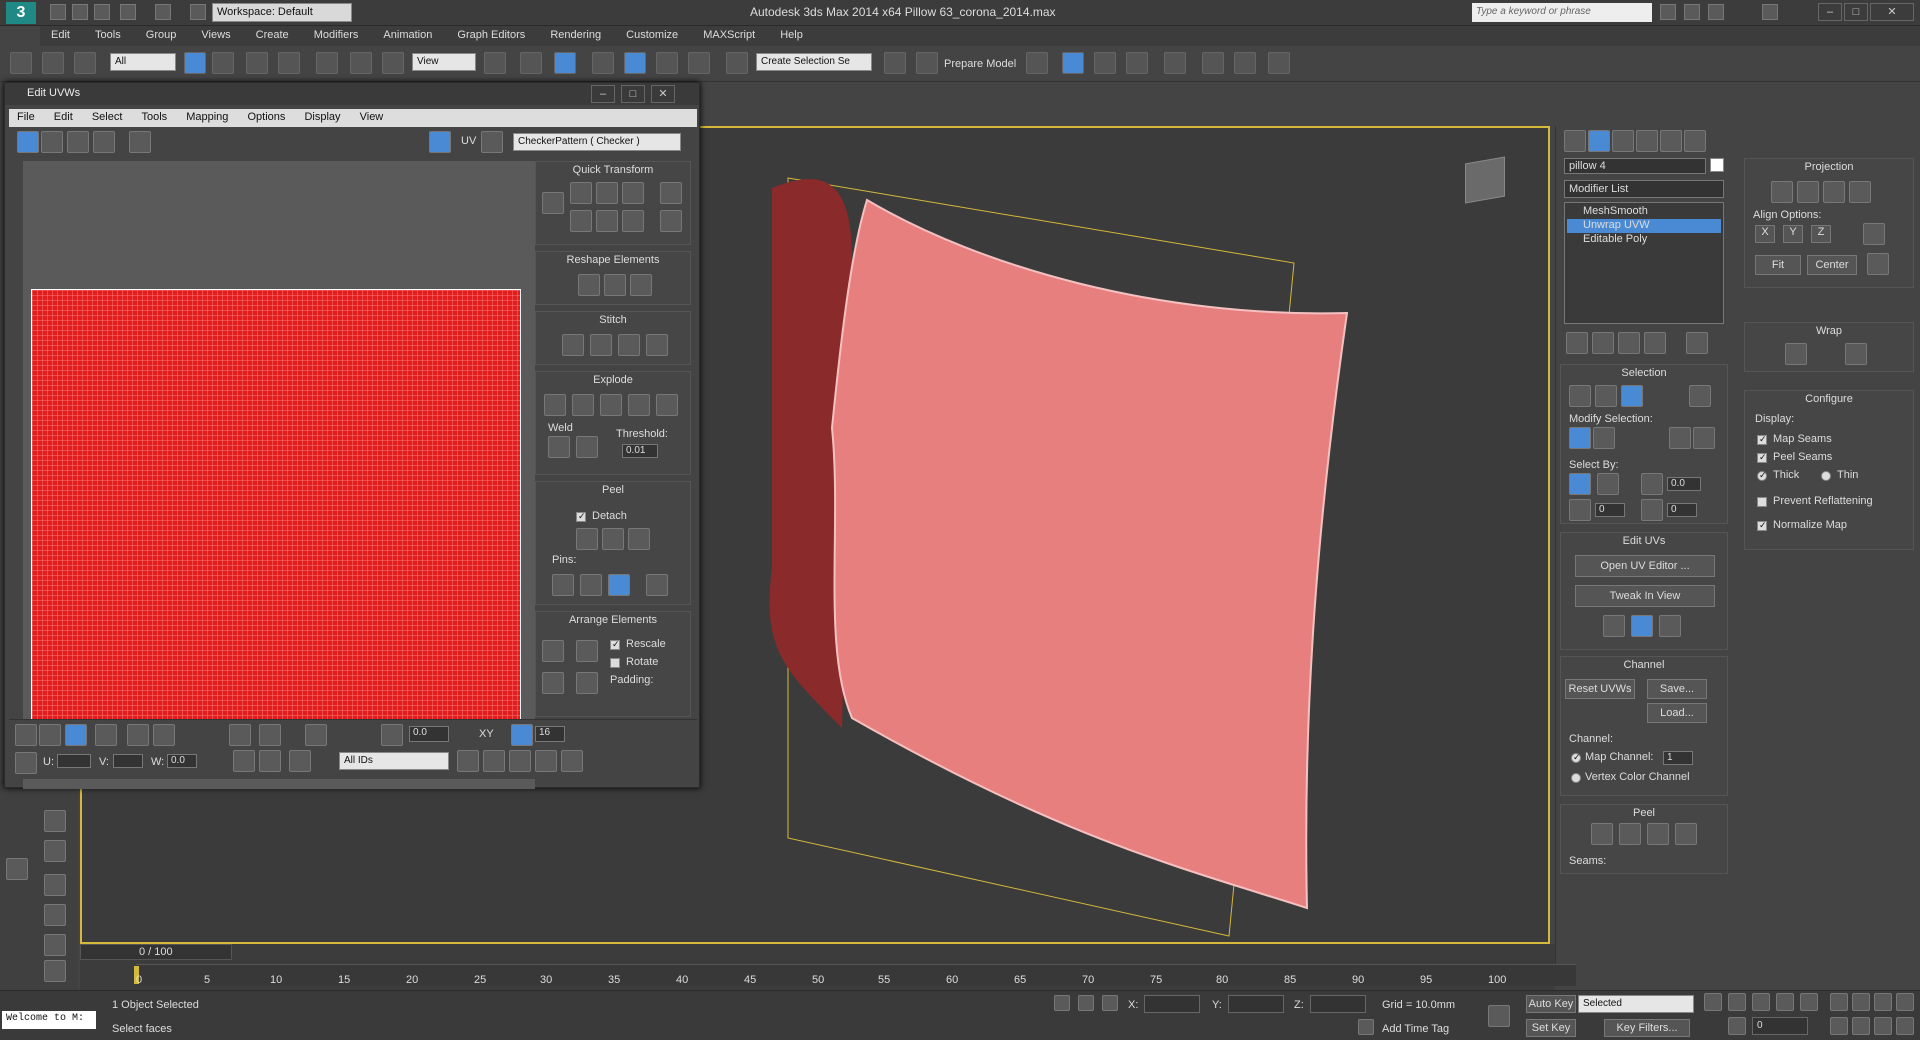 The height and width of the screenshot is (1040, 1920). I want to click on align-x-button: X, so click(1765, 234).